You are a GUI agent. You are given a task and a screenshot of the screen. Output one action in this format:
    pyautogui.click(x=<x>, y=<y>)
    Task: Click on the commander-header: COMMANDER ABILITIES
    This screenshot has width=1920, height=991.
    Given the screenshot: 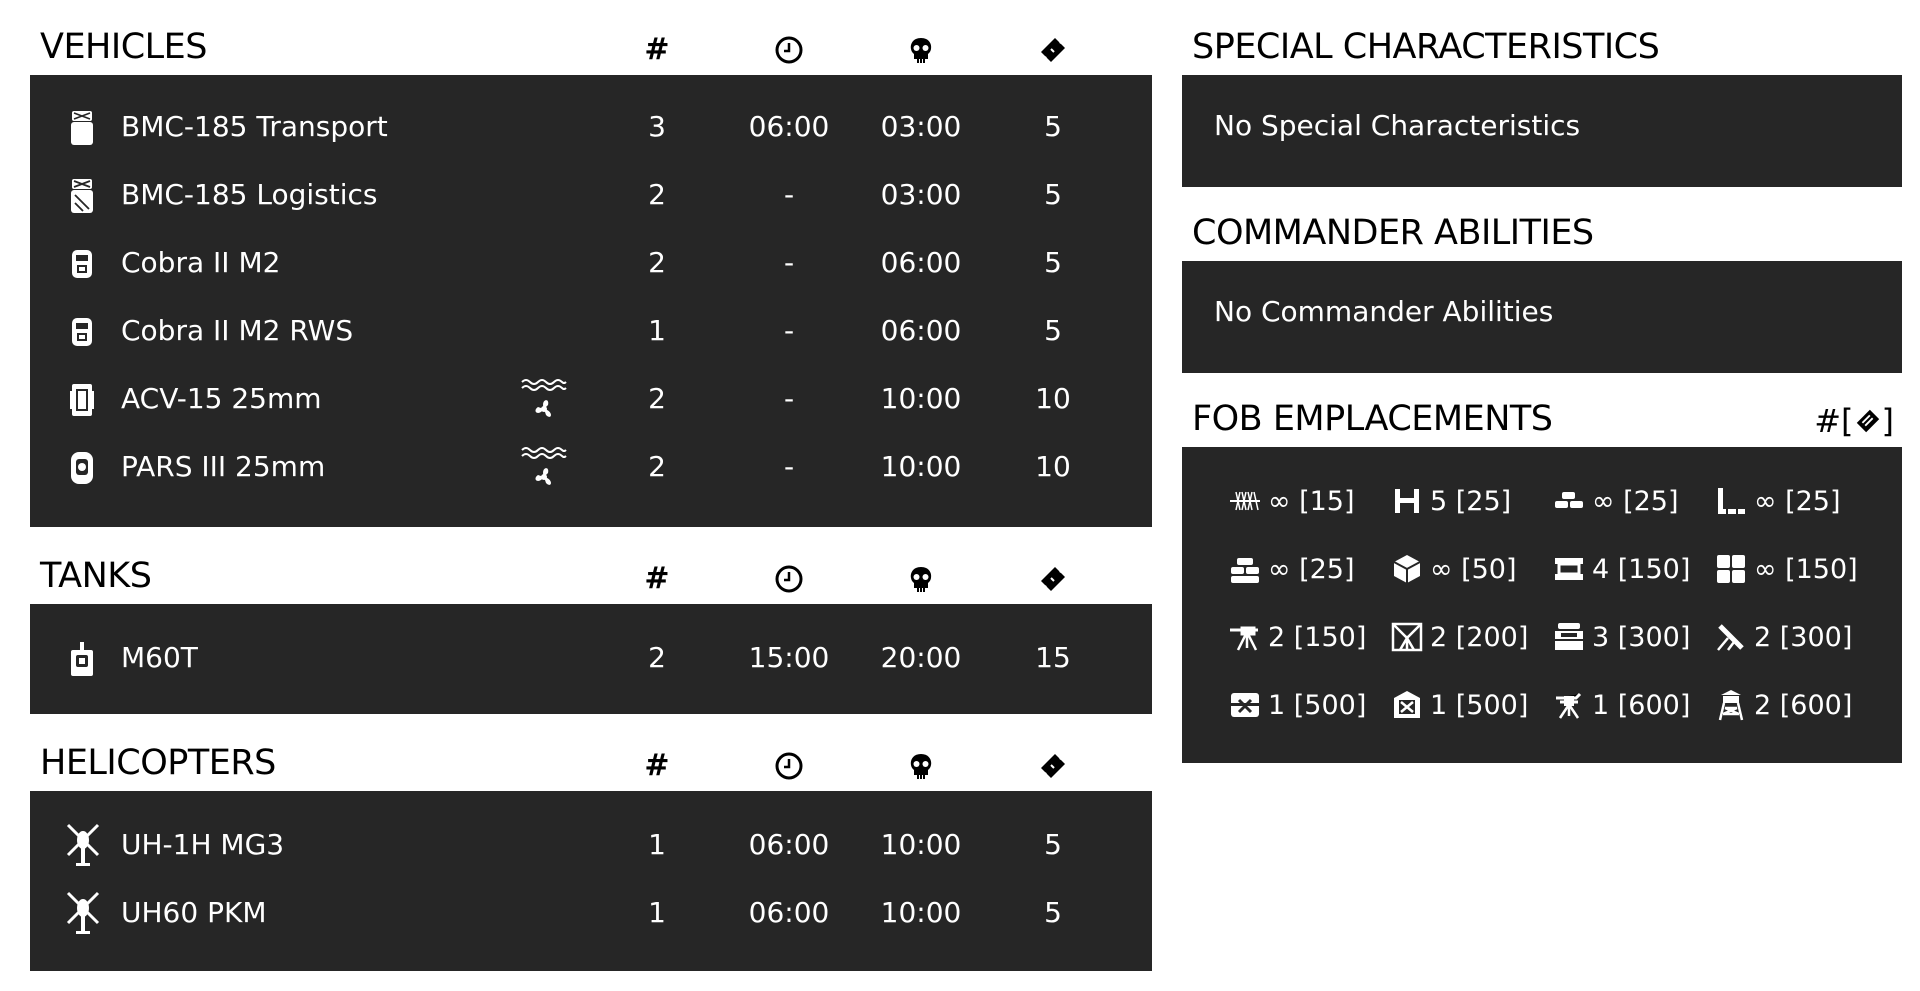 What is the action you would take?
    pyautogui.click(x=1542, y=234)
    